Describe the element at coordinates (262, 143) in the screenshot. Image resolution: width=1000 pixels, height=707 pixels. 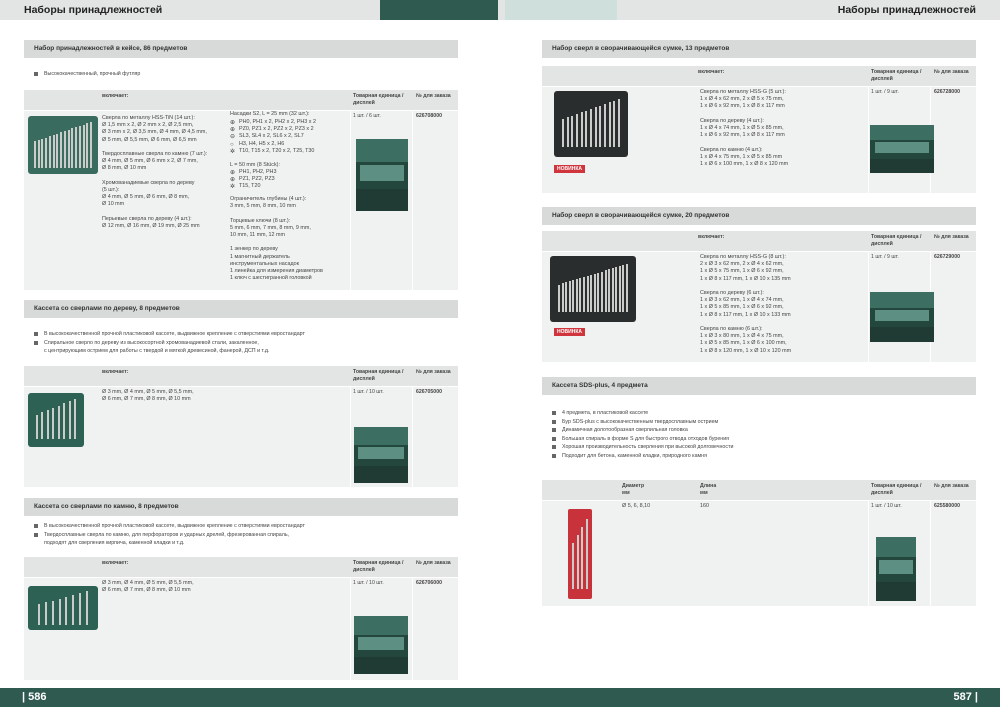
I see `bit-row-text: H3, H4, H5 x 2, H6` at that location.